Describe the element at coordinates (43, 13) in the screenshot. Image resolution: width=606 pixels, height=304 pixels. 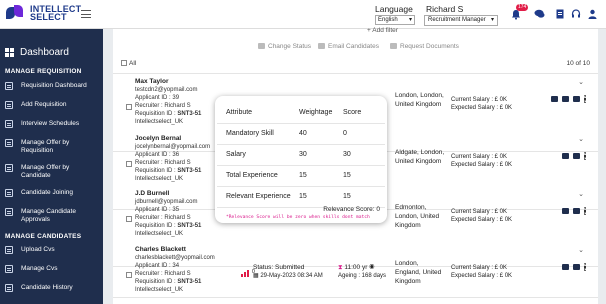
I see `logo: INTELLECT SELECT` at that location.